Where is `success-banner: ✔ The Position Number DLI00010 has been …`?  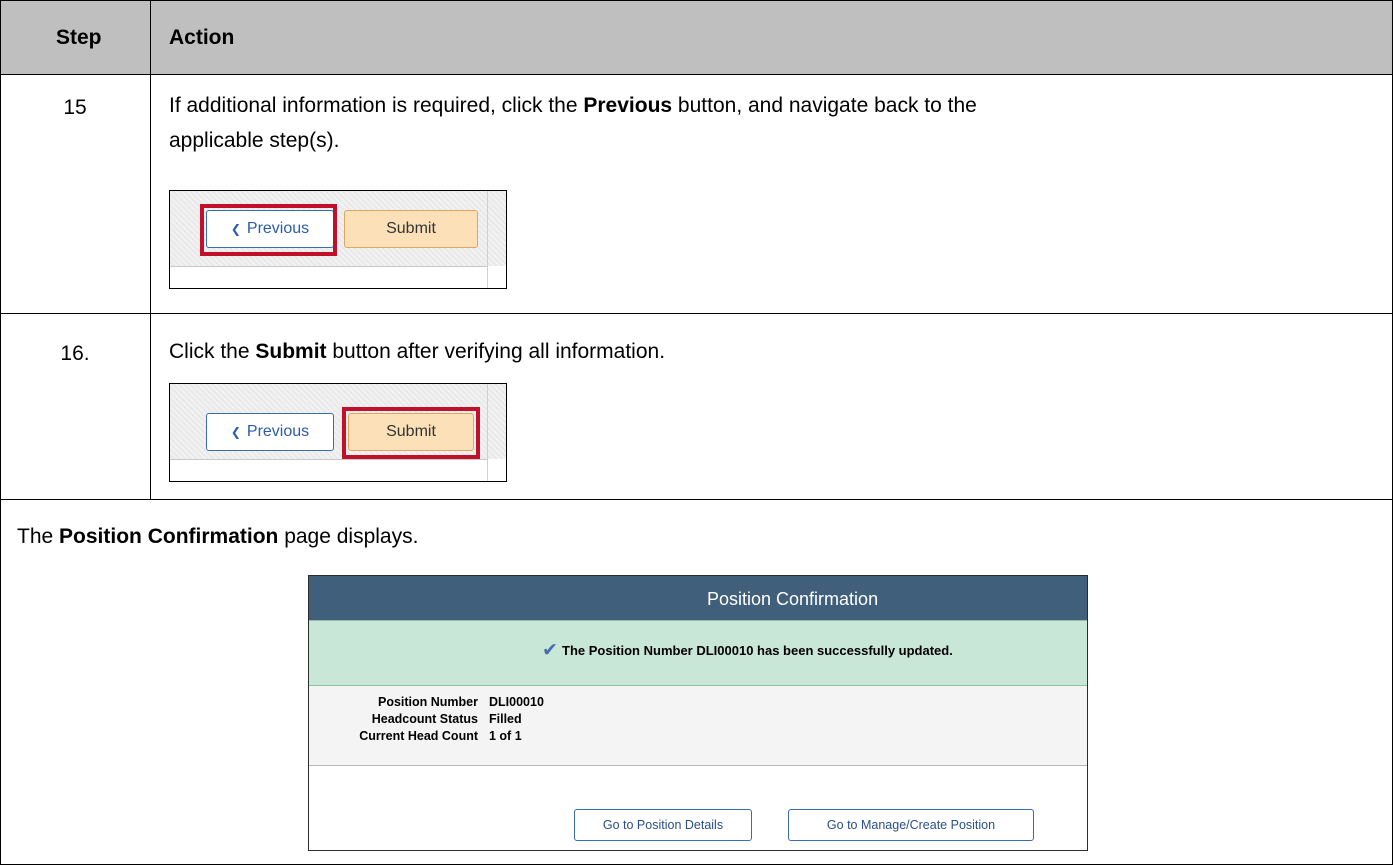
success-banner: ✔ The Position Number DLI00010 has been … is located at coordinates (698, 653).